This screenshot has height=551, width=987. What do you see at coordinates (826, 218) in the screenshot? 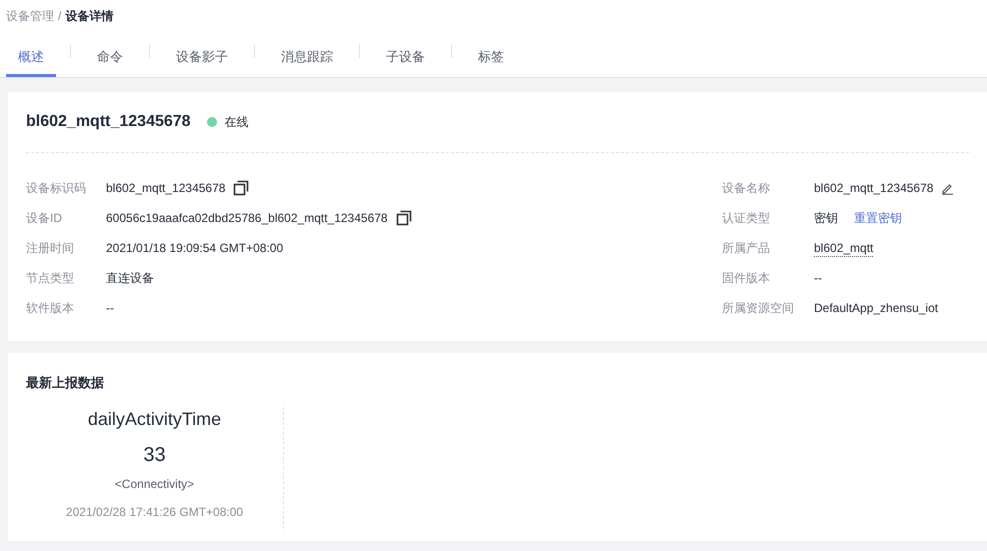
I see `field-value: 密钥` at bounding box center [826, 218].